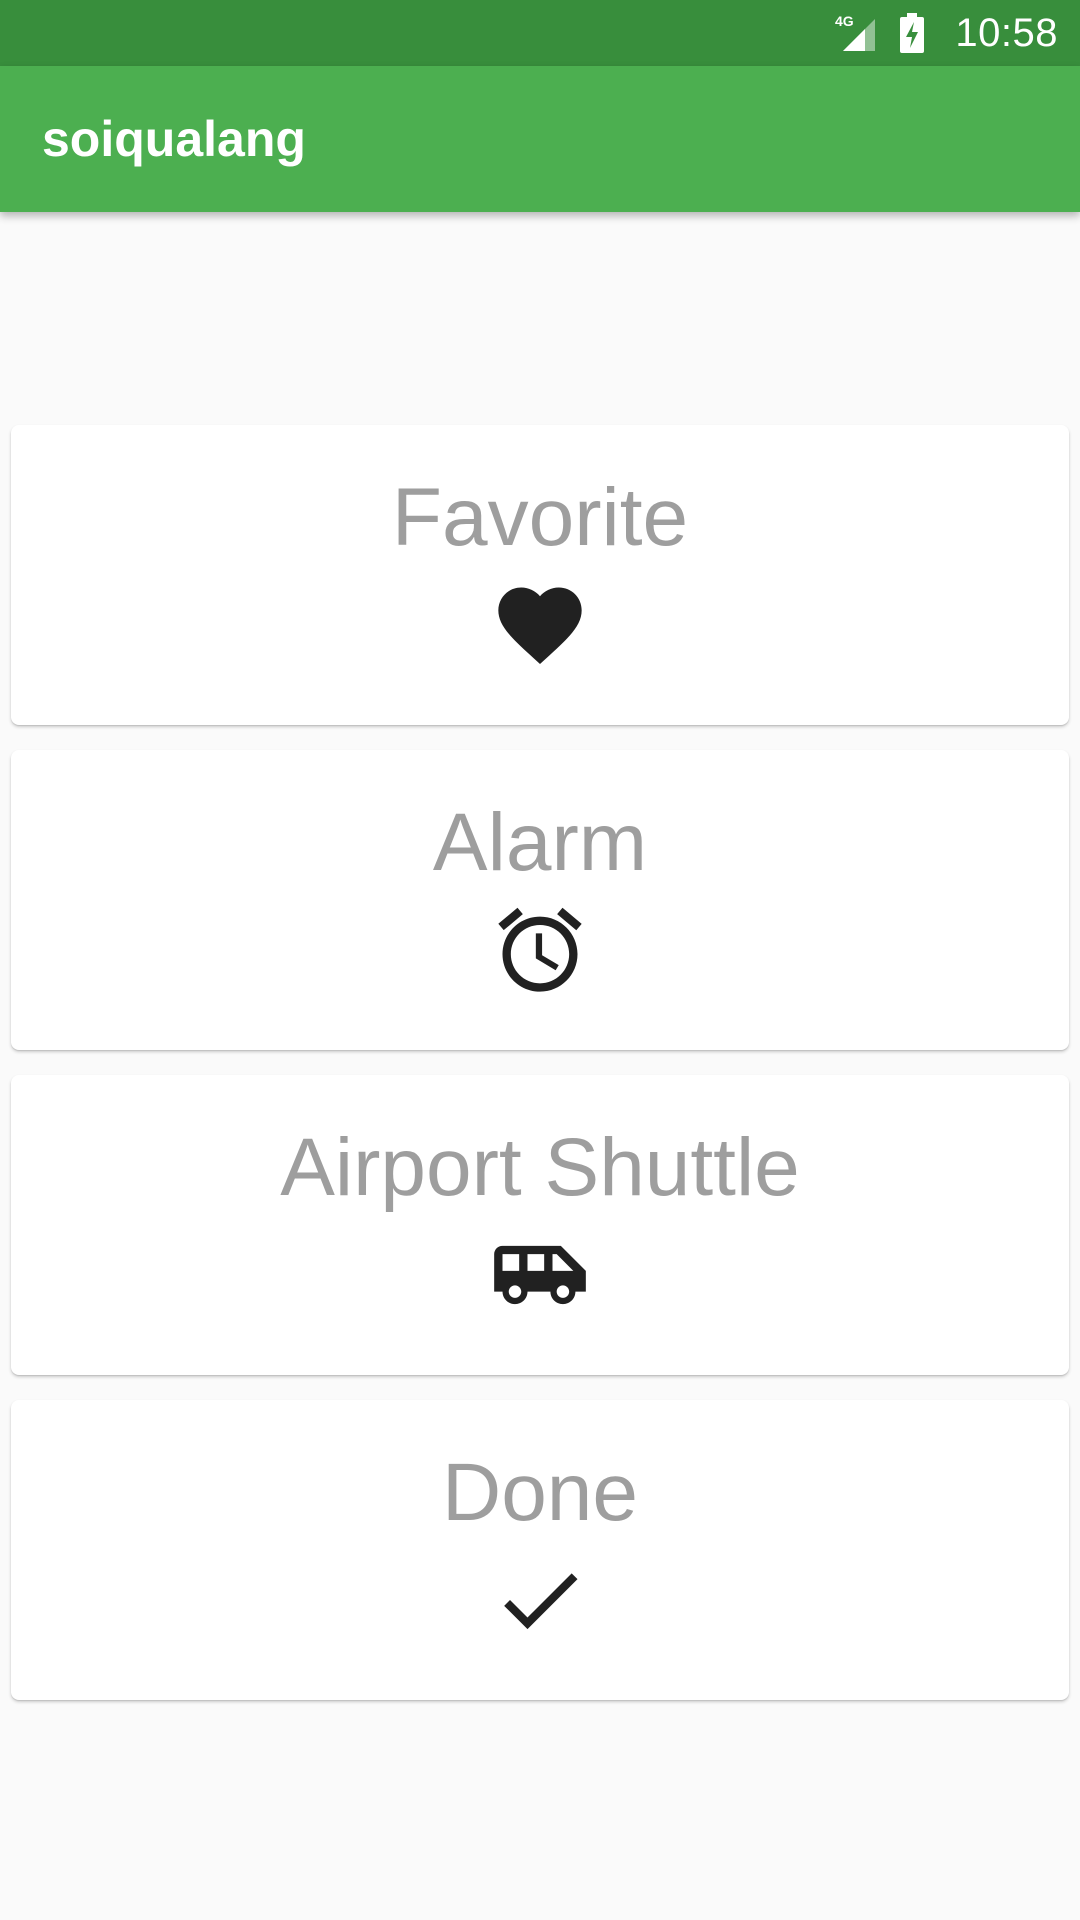 The width and height of the screenshot is (1080, 1920). I want to click on app-bar: soiqualang, so click(540, 139).